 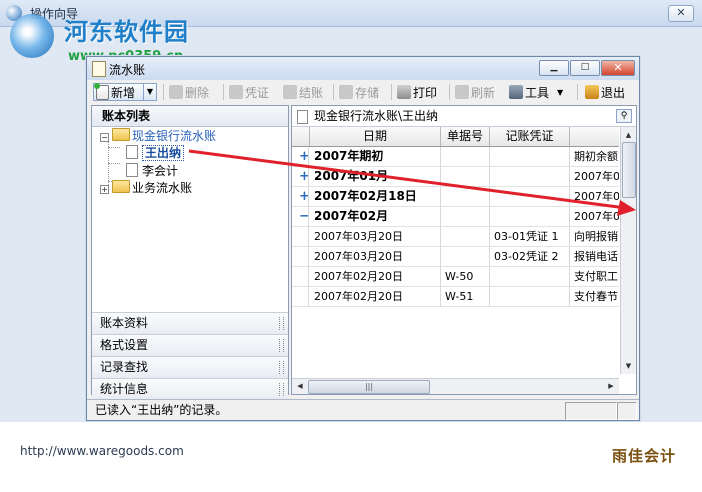 I want to click on scroll-right-icon: ▶, so click(x=611, y=386).